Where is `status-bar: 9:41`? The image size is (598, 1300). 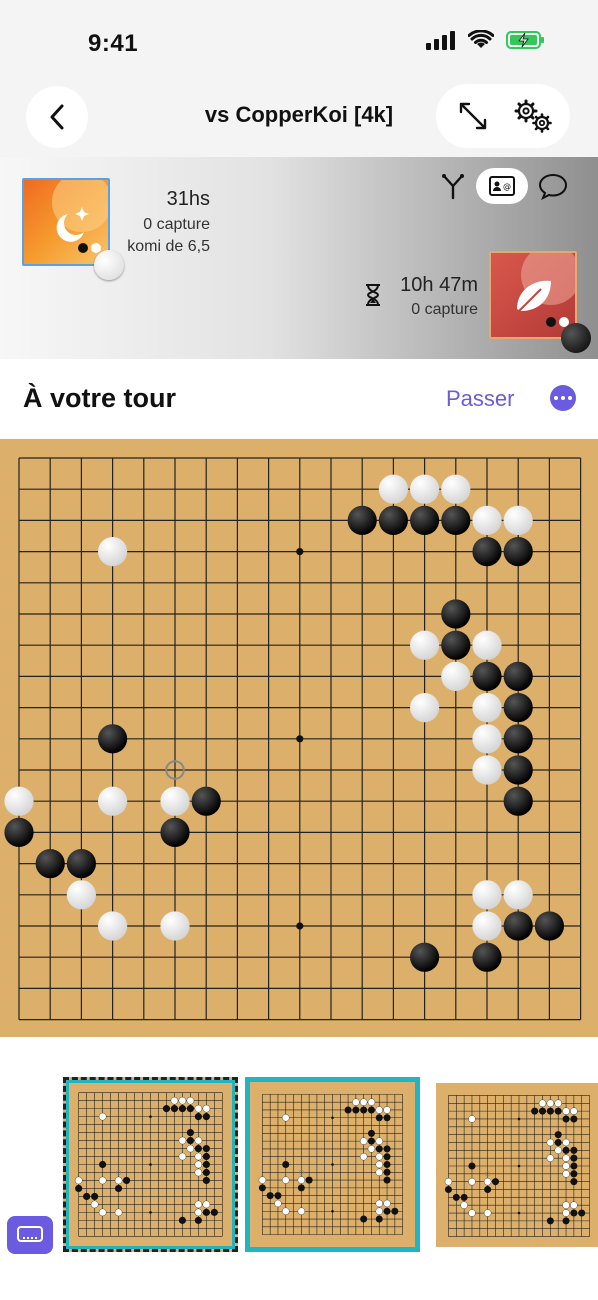
status-bar: 9:41 is located at coordinates (299, 44).